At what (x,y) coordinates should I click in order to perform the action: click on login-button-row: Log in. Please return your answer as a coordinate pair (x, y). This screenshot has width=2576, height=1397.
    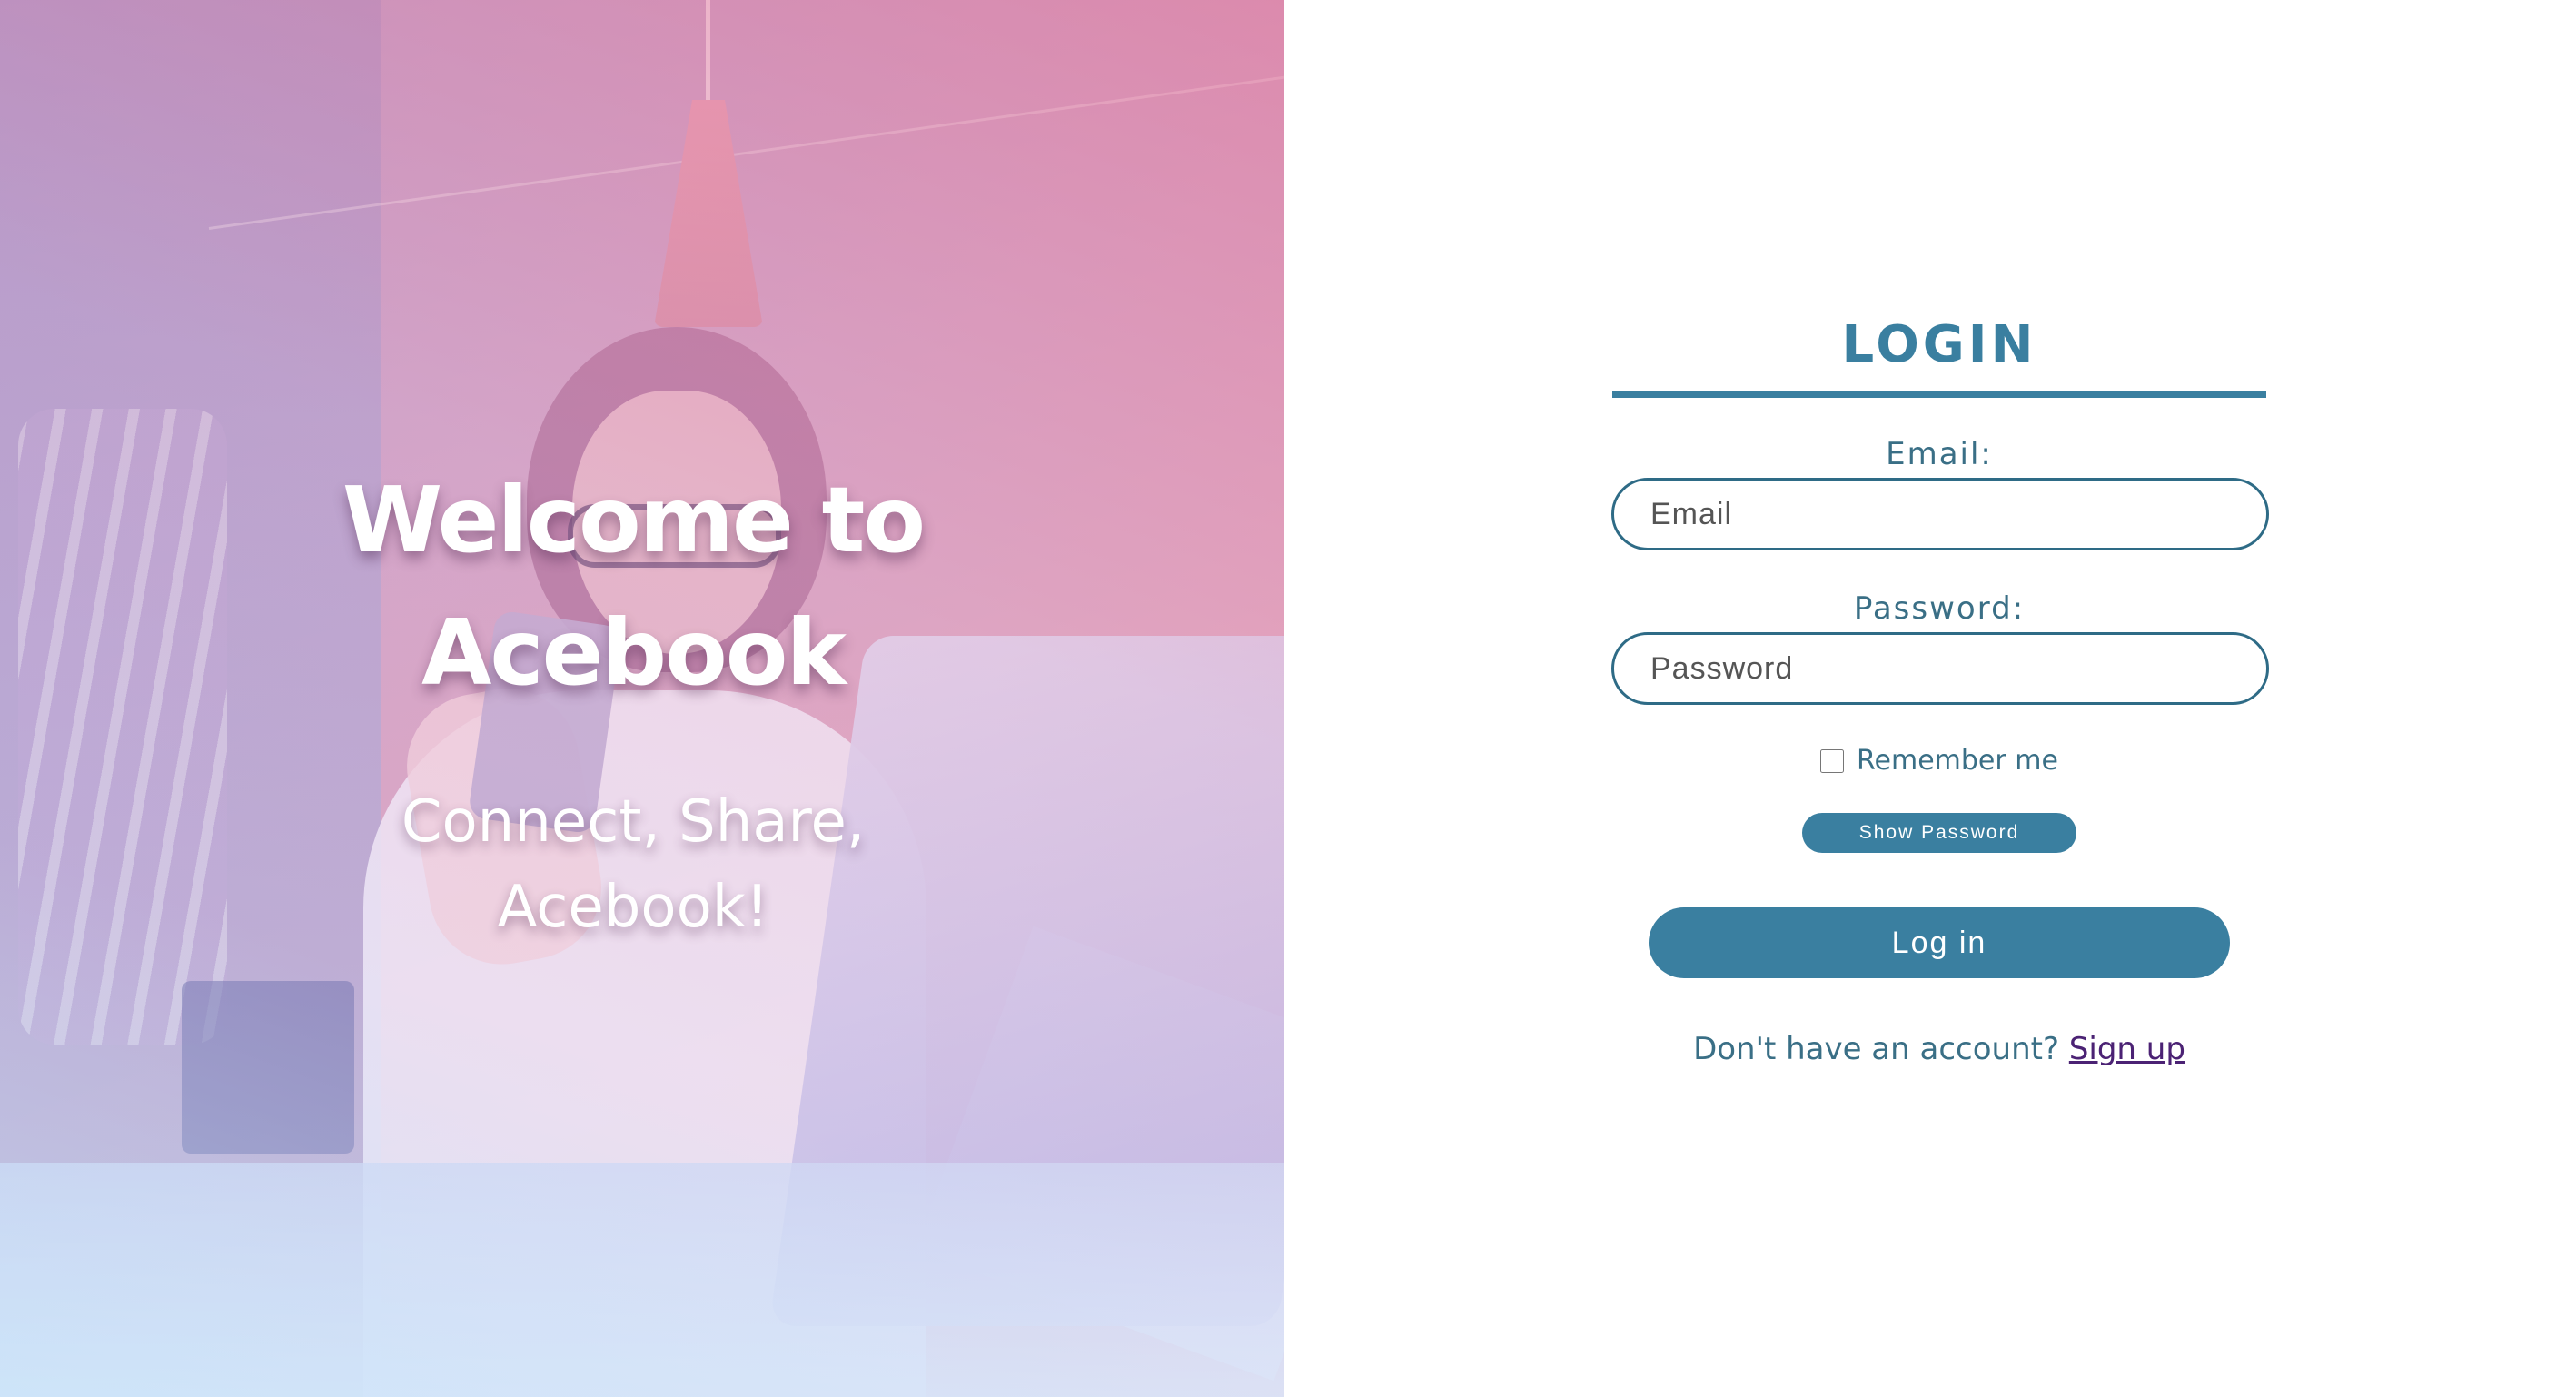
    Looking at the image, I should click on (1939, 942).